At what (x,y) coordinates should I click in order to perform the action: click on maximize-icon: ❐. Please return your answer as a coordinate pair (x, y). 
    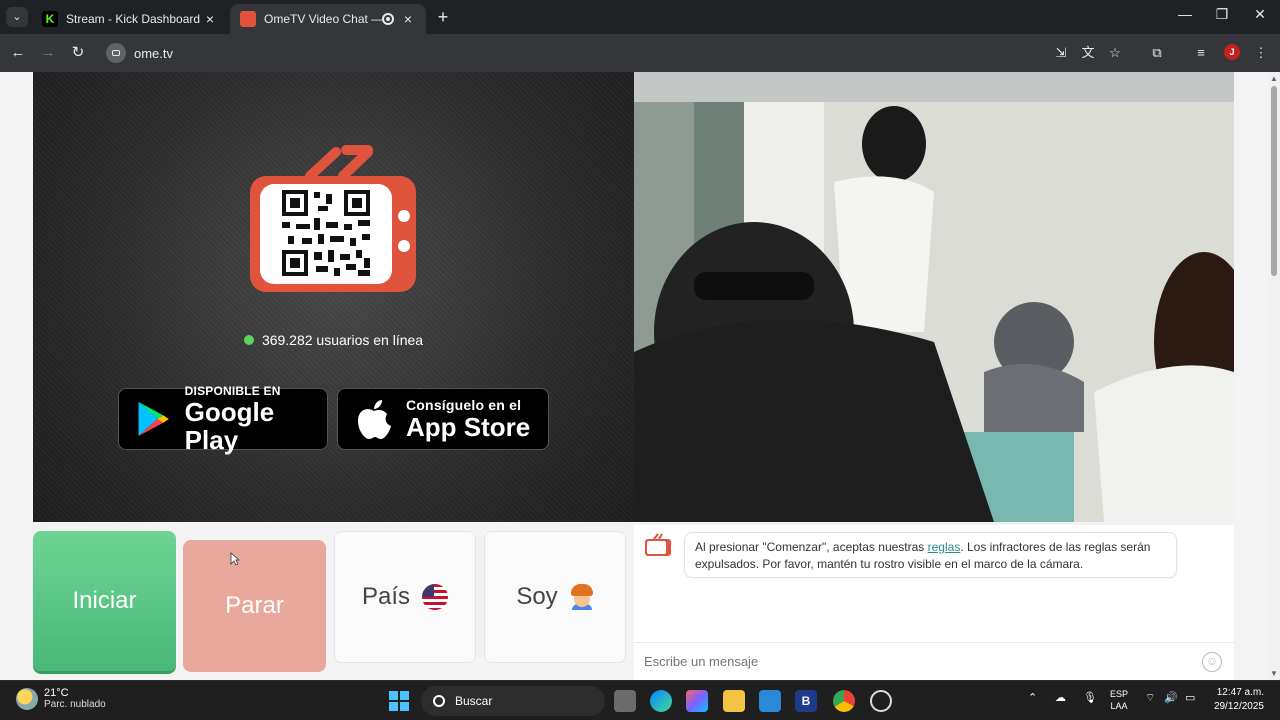
    Looking at the image, I should click on (1222, 14).